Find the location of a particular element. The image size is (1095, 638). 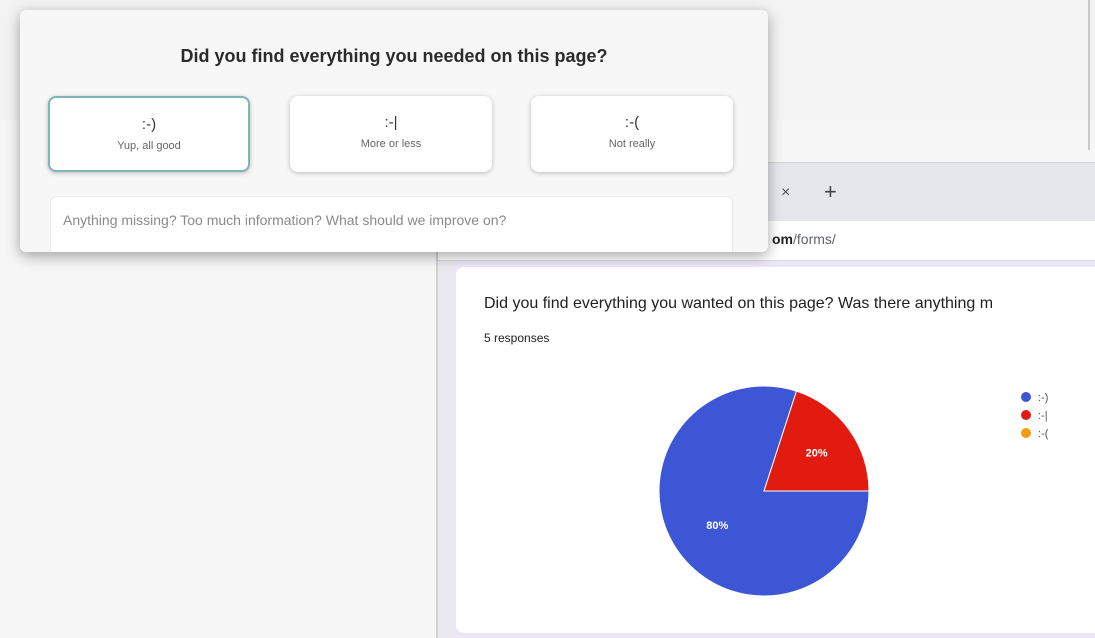

option-label: Yup, all good is located at coordinates (149, 146).